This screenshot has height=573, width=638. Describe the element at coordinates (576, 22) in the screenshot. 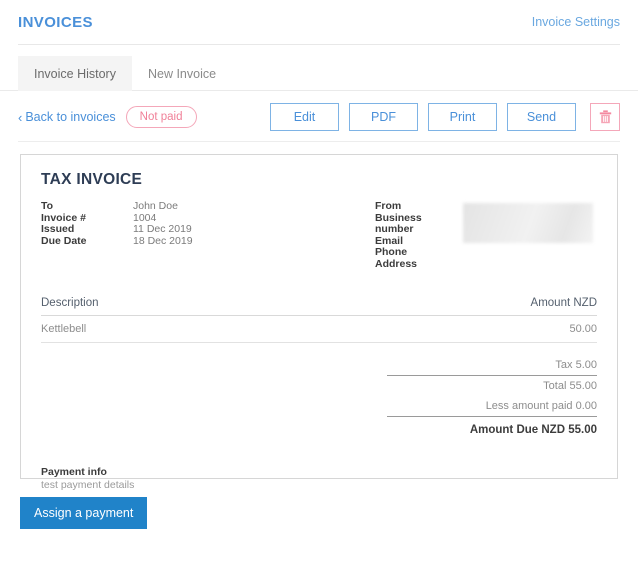

I see `invoice-settings-link: Invoice Settings` at that location.